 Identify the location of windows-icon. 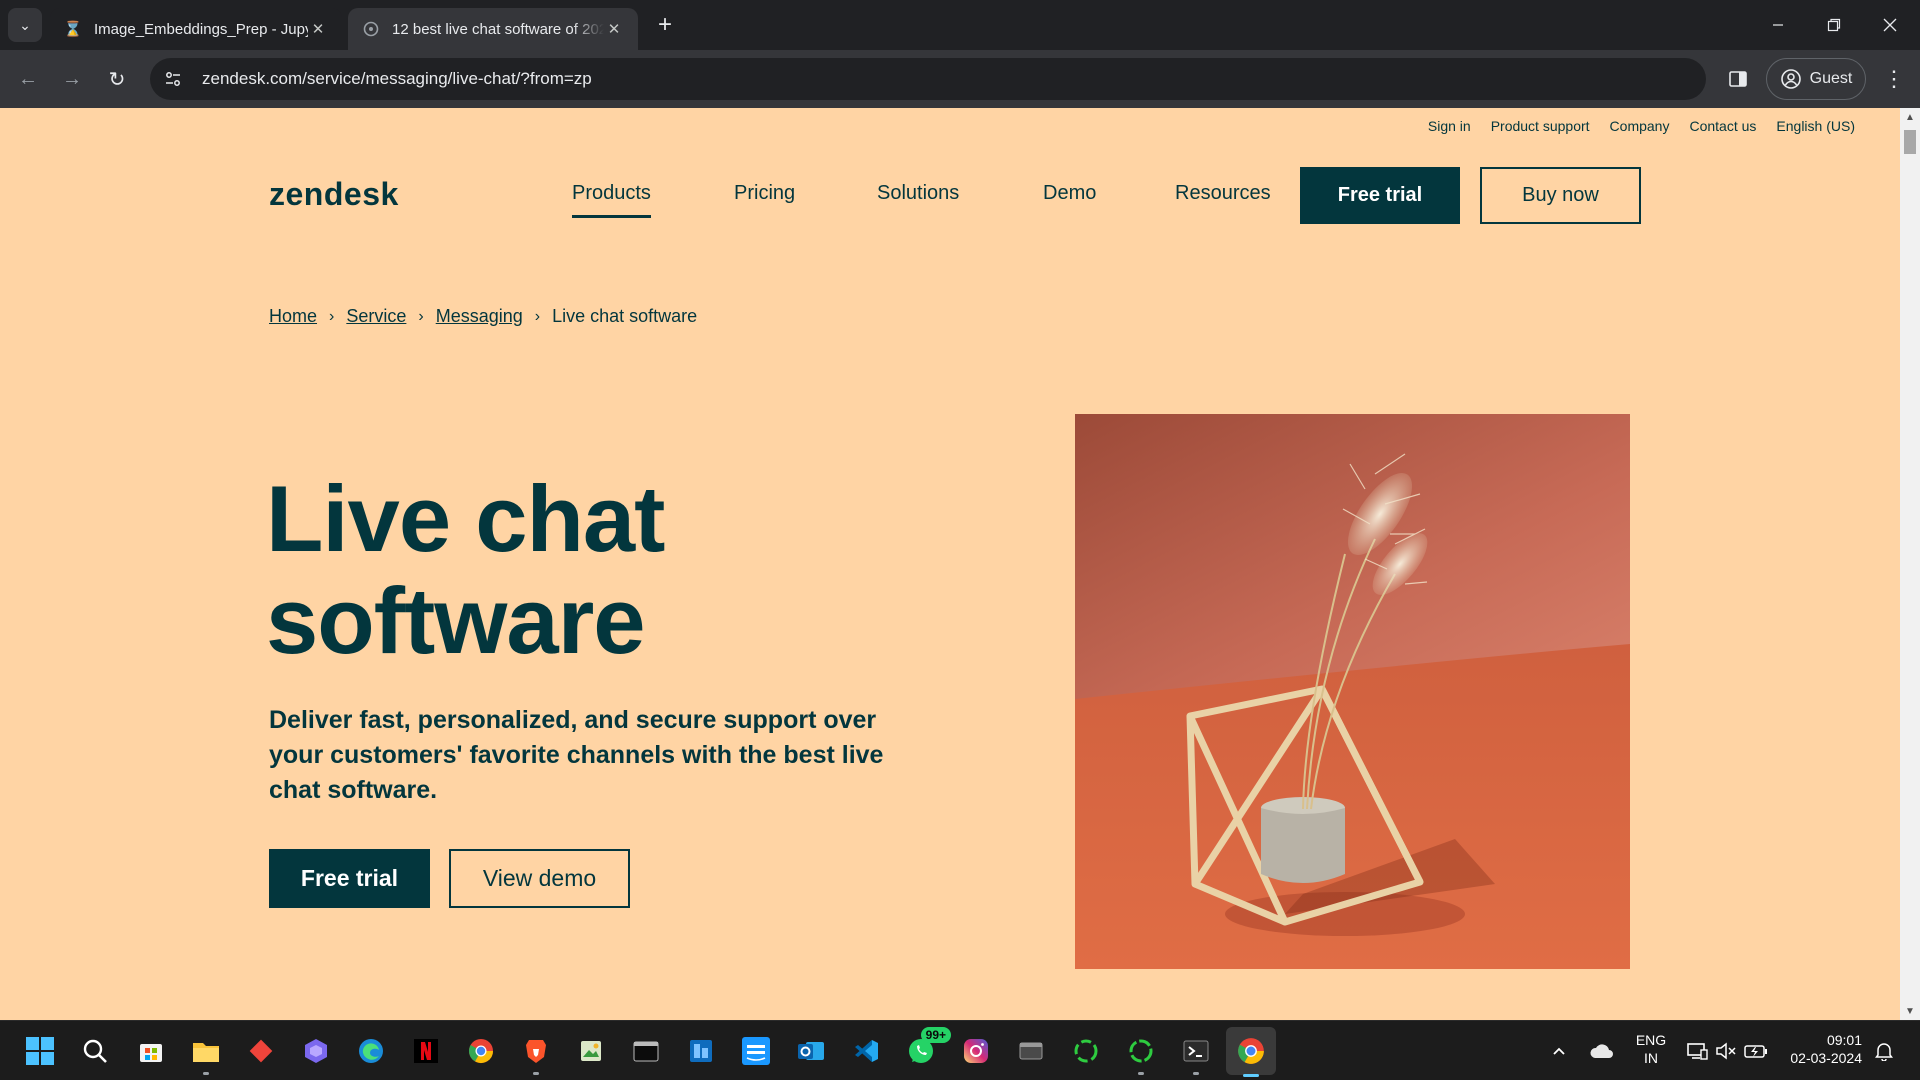
(40, 1051).